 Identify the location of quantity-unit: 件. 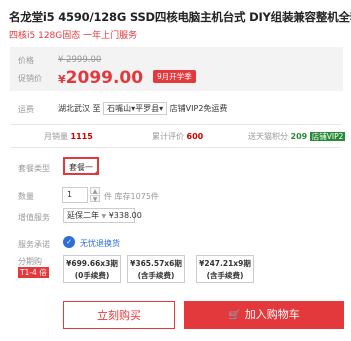
(108, 196).